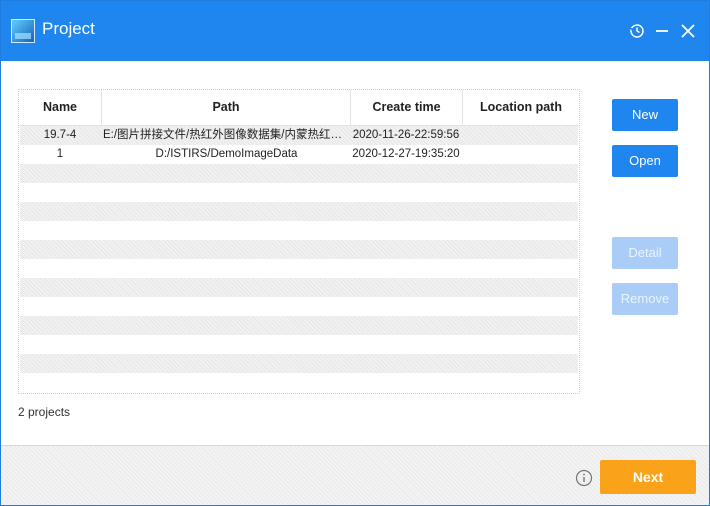 This screenshot has width=710, height=506. Describe the element at coordinates (355, 475) in the screenshot. I see `footer-bar: Next` at that location.